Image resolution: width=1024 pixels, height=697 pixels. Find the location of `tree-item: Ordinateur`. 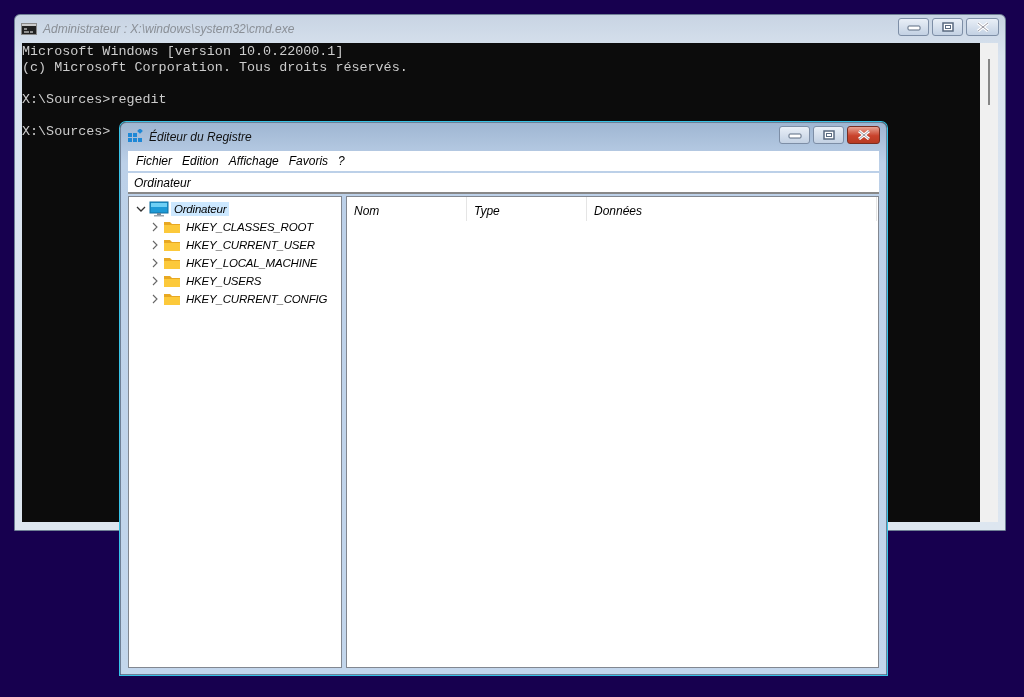

tree-item: Ordinateur is located at coordinates (200, 209).